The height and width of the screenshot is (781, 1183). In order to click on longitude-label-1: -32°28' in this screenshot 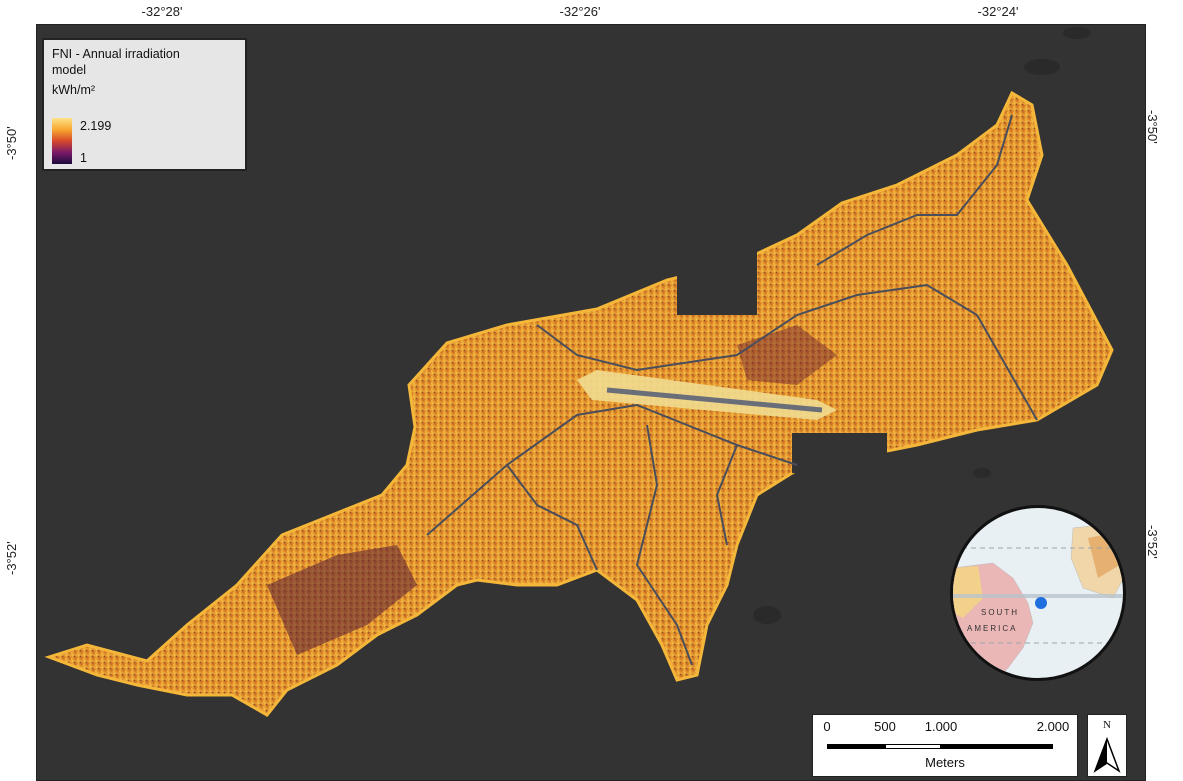, I will do `click(162, 11)`.